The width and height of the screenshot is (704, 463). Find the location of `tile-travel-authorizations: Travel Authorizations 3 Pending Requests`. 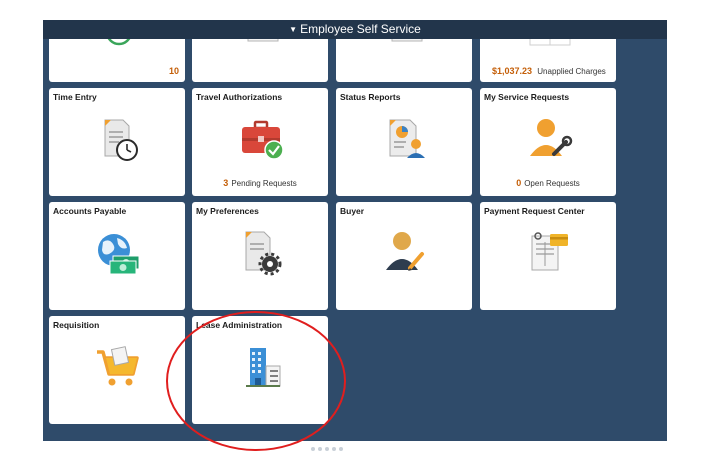

tile-travel-authorizations: Travel Authorizations 3 Pending Requests is located at coordinates (260, 142).